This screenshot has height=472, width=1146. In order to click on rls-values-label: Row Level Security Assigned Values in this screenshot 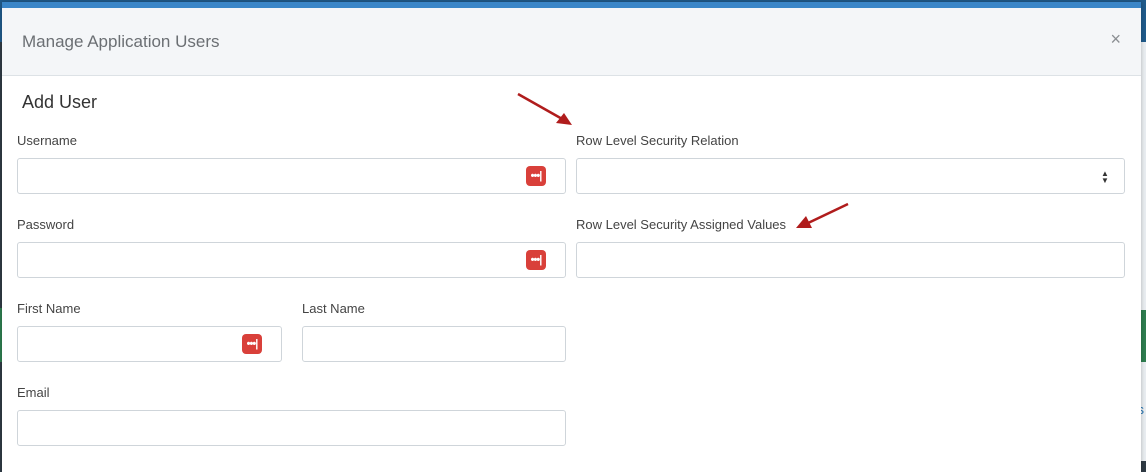, I will do `click(681, 224)`.